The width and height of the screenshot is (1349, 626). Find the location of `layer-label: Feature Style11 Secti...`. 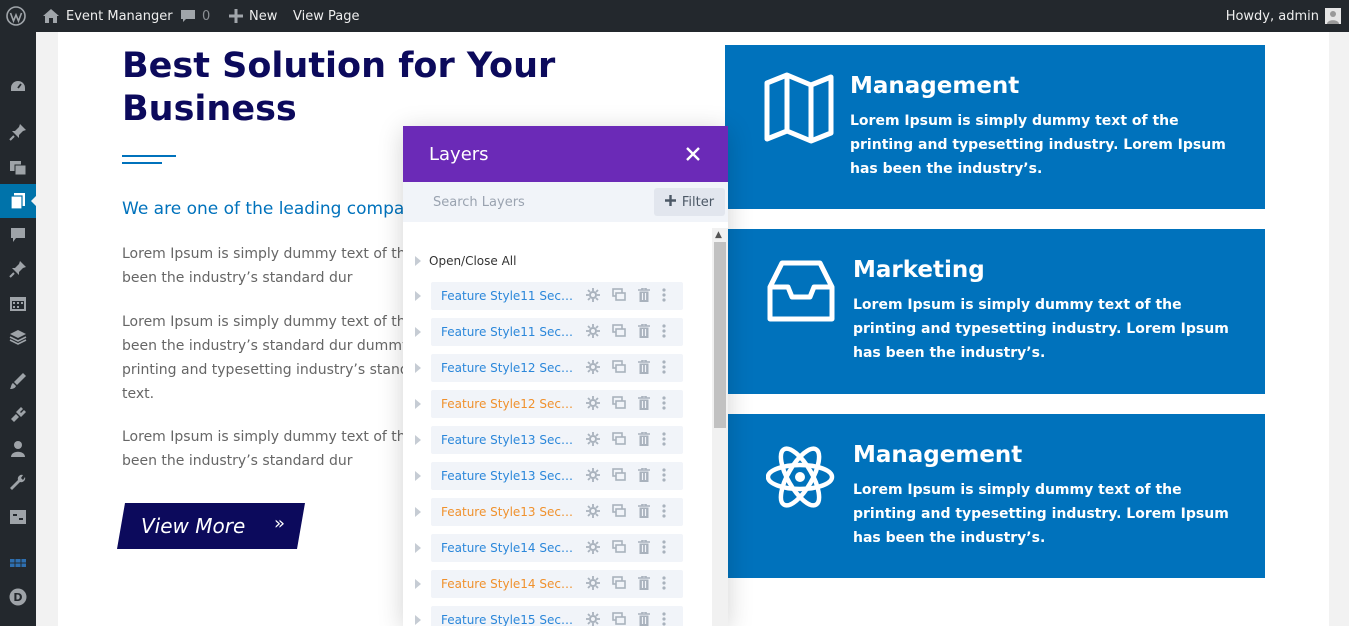

layer-label: Feature Style11 Secti... is located at coordinates (508, 332).